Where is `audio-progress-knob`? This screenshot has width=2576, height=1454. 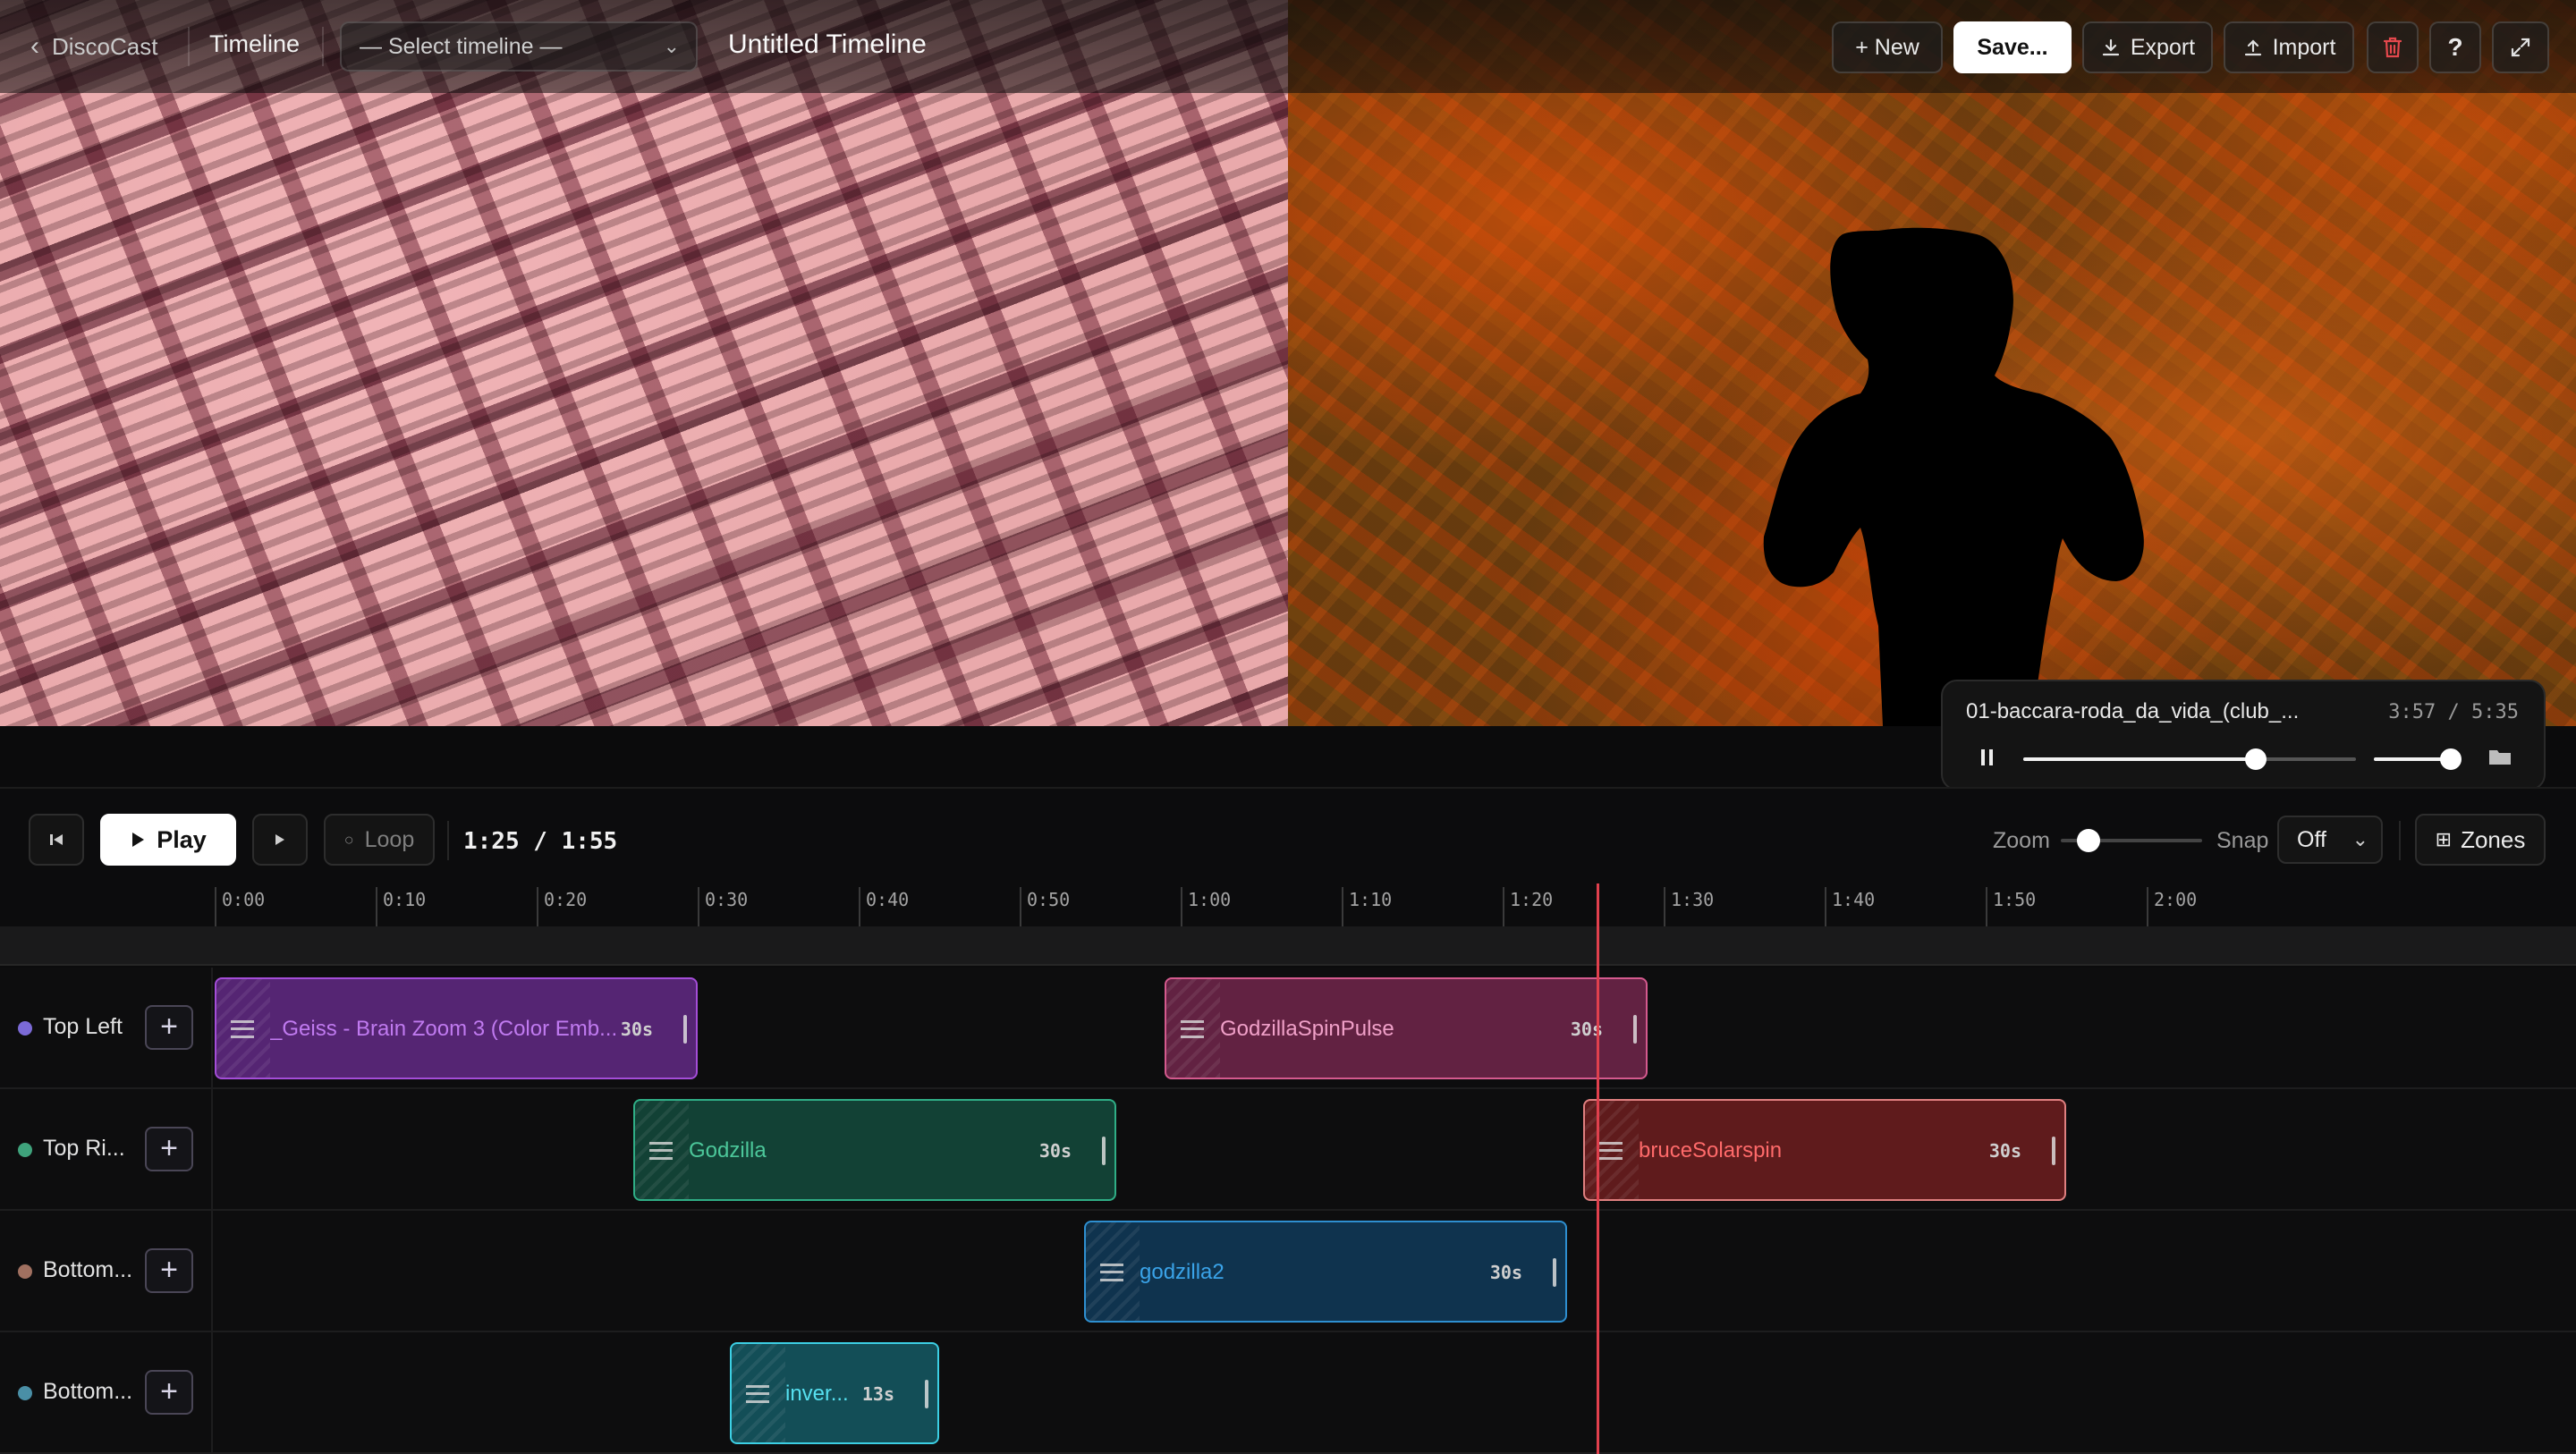 audio-progress-knob is located at coordinates (2256, 759).